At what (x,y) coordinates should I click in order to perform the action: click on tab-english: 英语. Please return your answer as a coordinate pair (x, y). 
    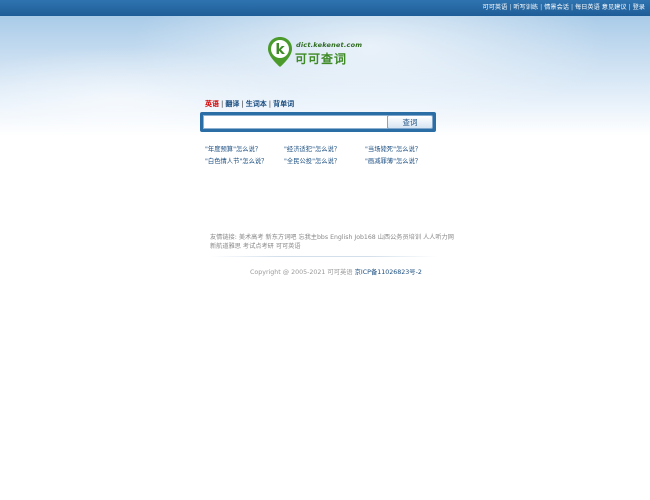
    Looking at the image, I should click on (212, 104).